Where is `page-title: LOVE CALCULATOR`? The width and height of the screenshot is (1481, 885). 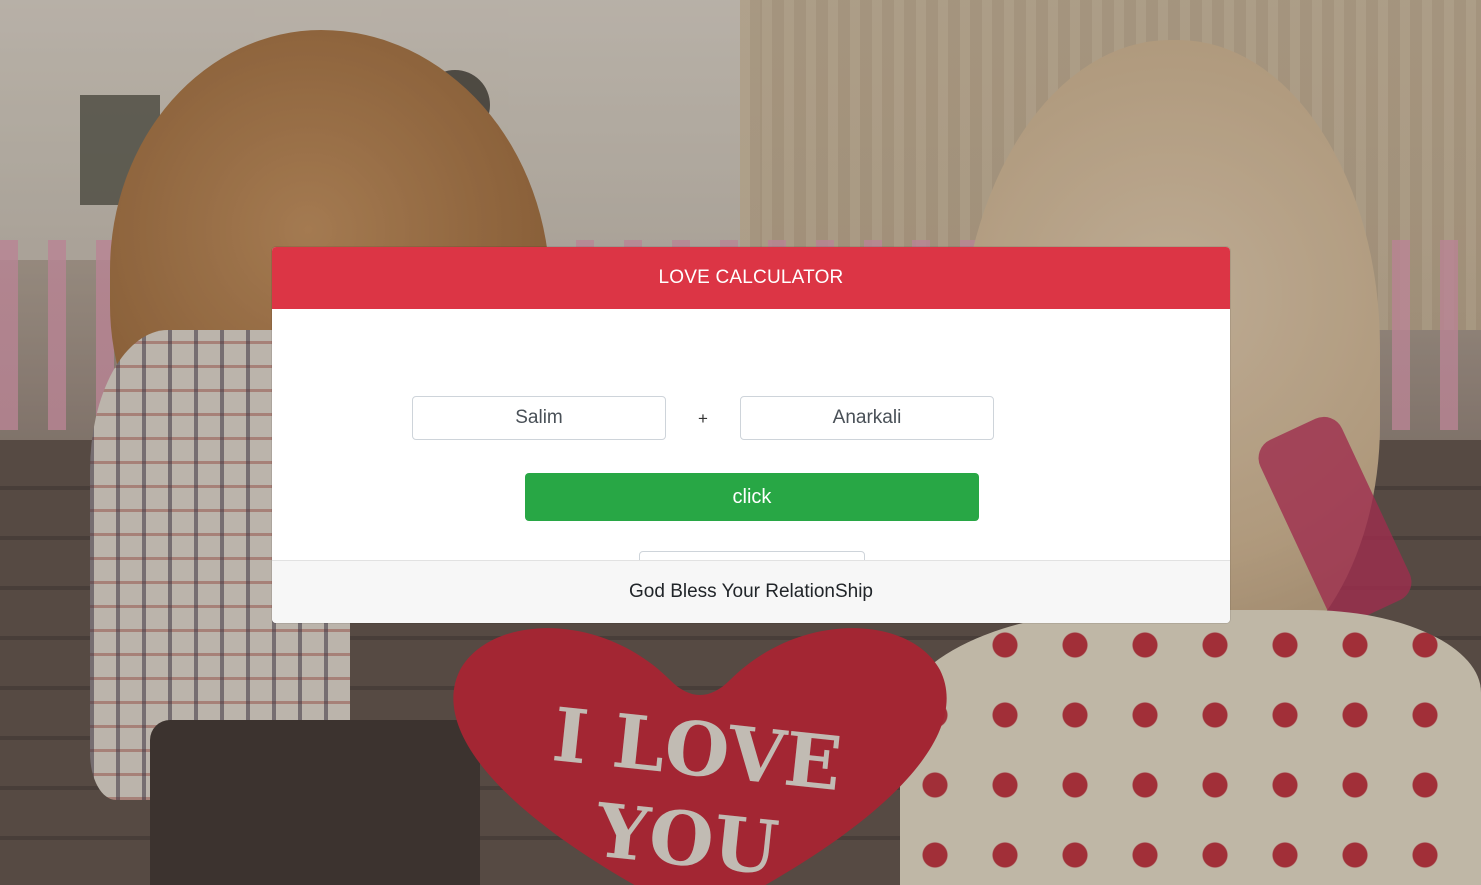 page-title: LOVE CALCULATOR is located at coordinates (751, 277).